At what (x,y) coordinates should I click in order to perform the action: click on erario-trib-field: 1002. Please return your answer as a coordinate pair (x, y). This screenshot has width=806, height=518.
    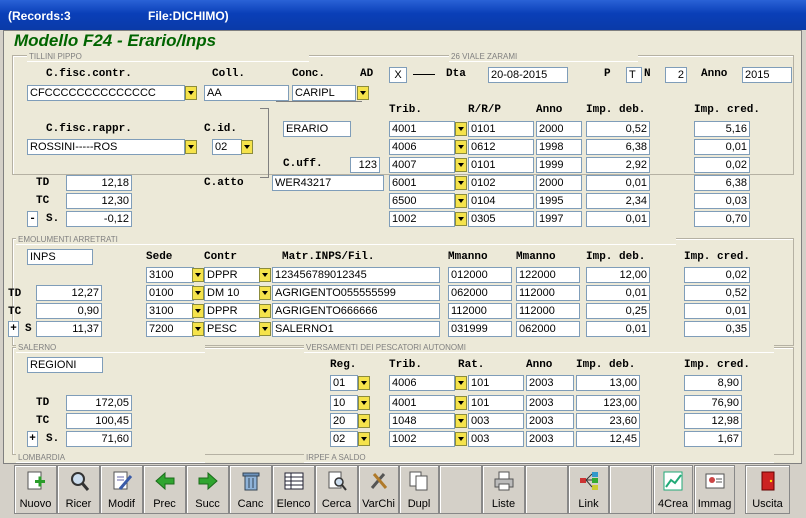
    Looking at the image, I should click on (422, 219).